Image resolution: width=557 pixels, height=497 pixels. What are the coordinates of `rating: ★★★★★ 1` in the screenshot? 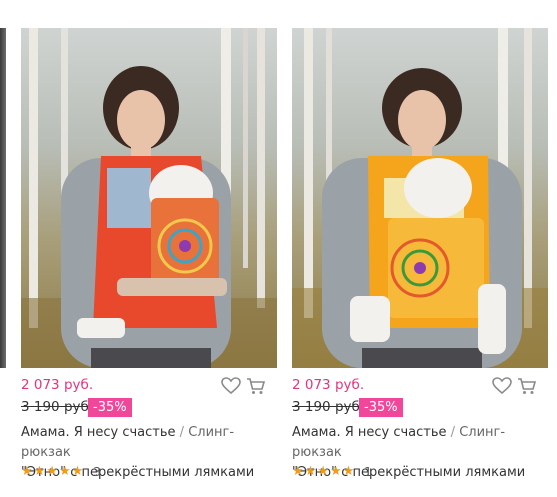 It's located at (332, 471).